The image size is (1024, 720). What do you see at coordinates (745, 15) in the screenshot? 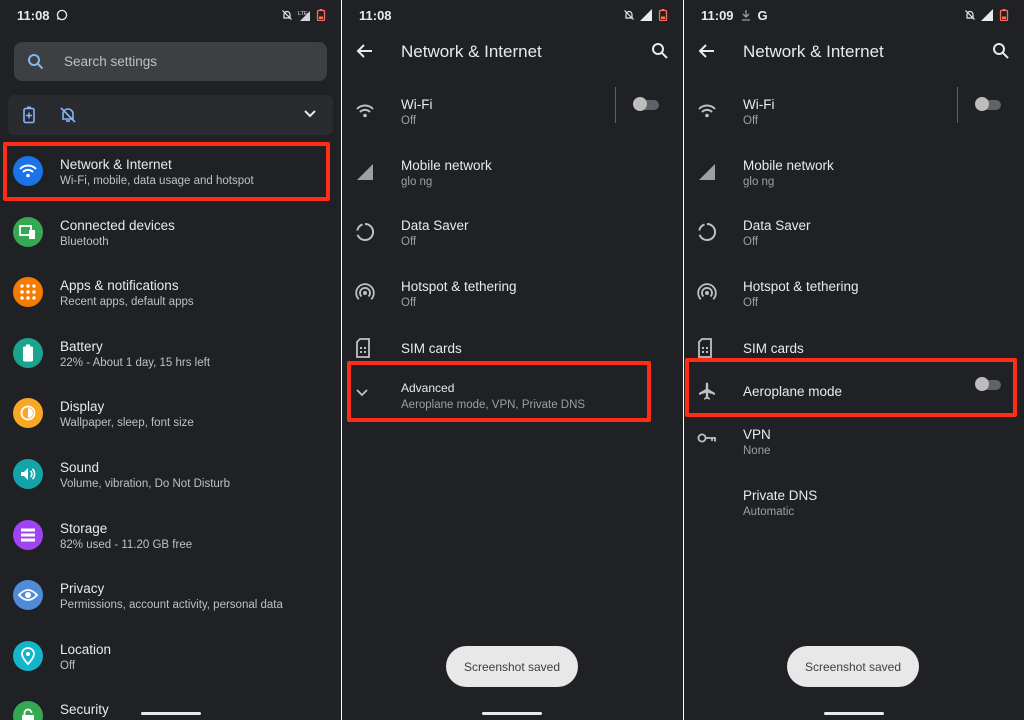
I see `download-icon` at bounding box center [745, 15].